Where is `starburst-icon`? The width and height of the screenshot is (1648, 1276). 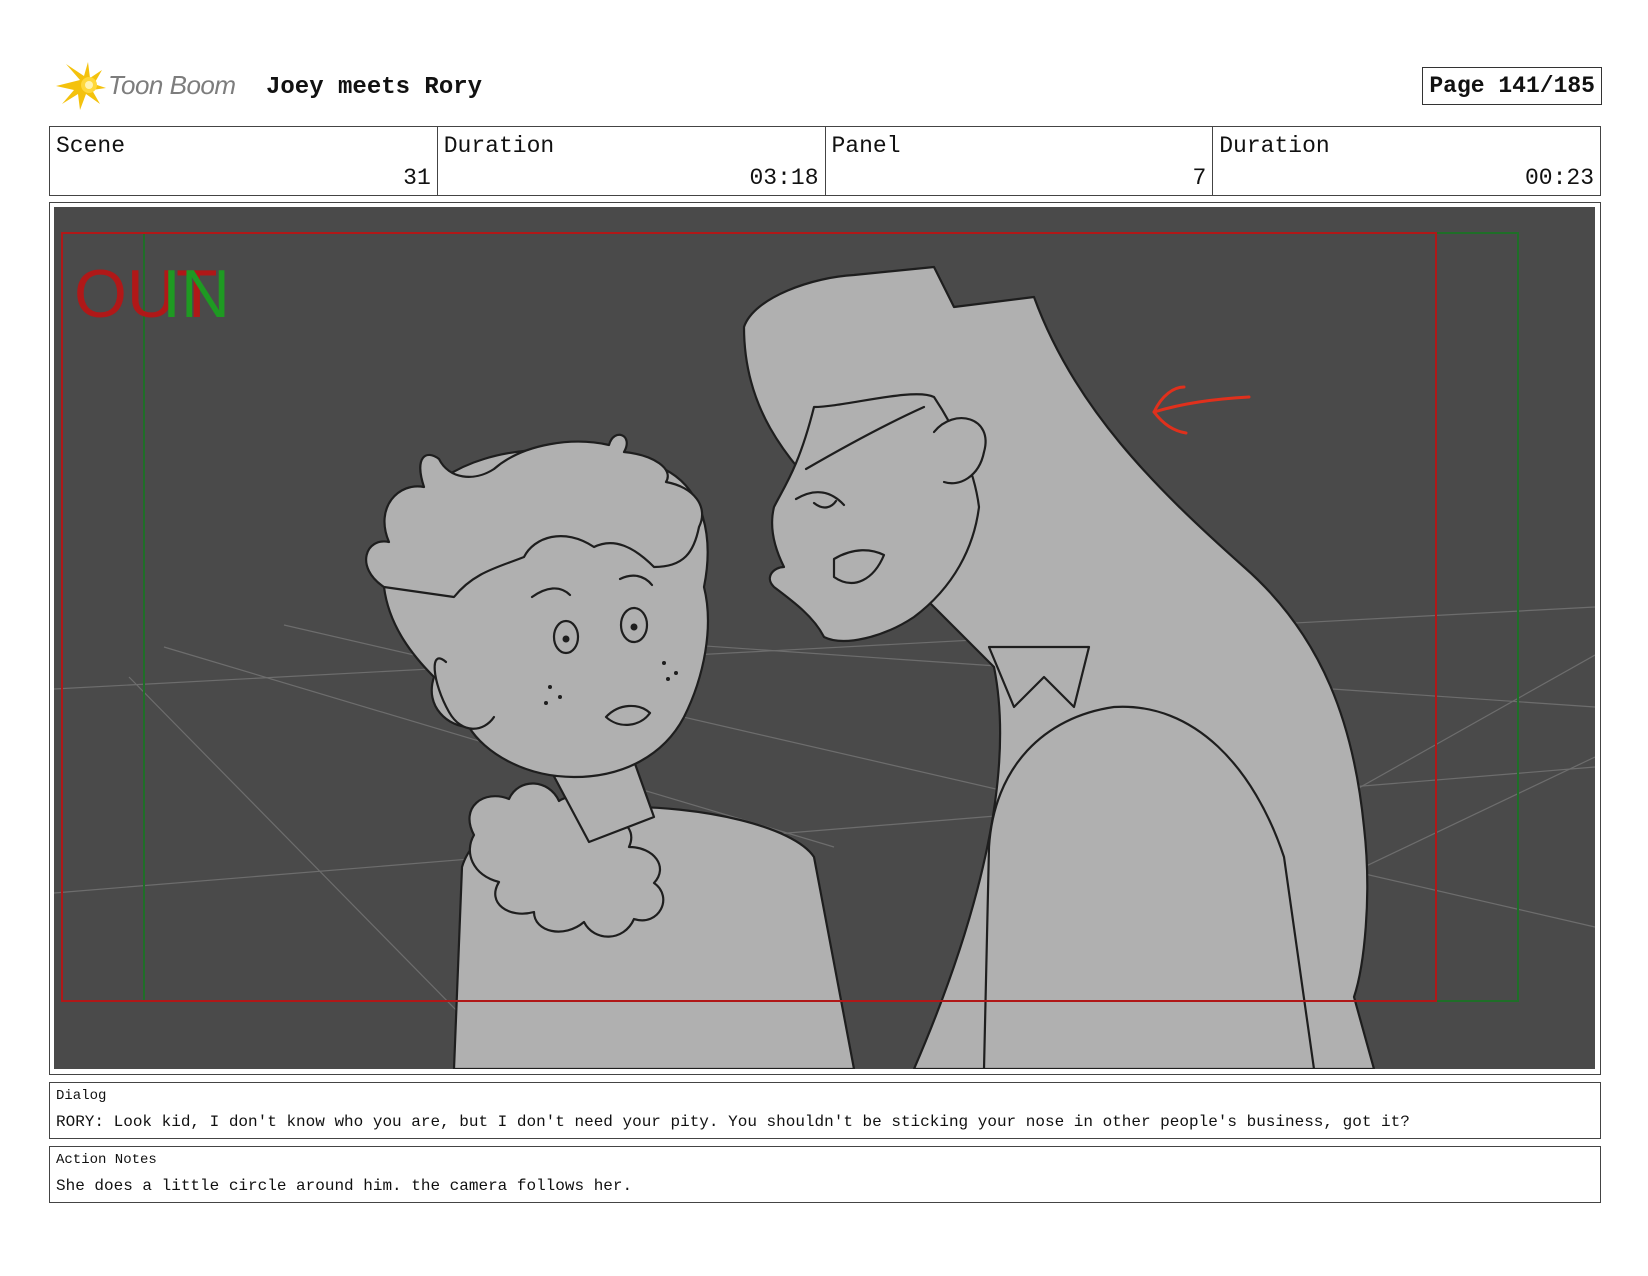
starburst-icon is located at coordinates (81, 86).